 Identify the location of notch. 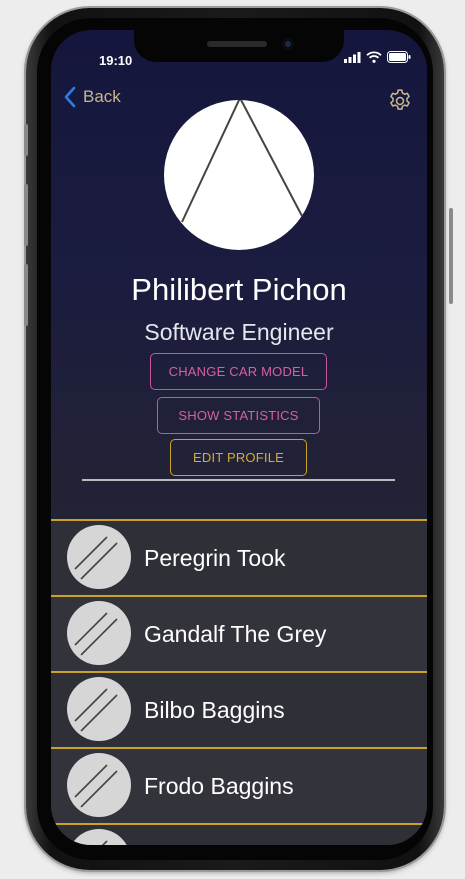
(239, 46).